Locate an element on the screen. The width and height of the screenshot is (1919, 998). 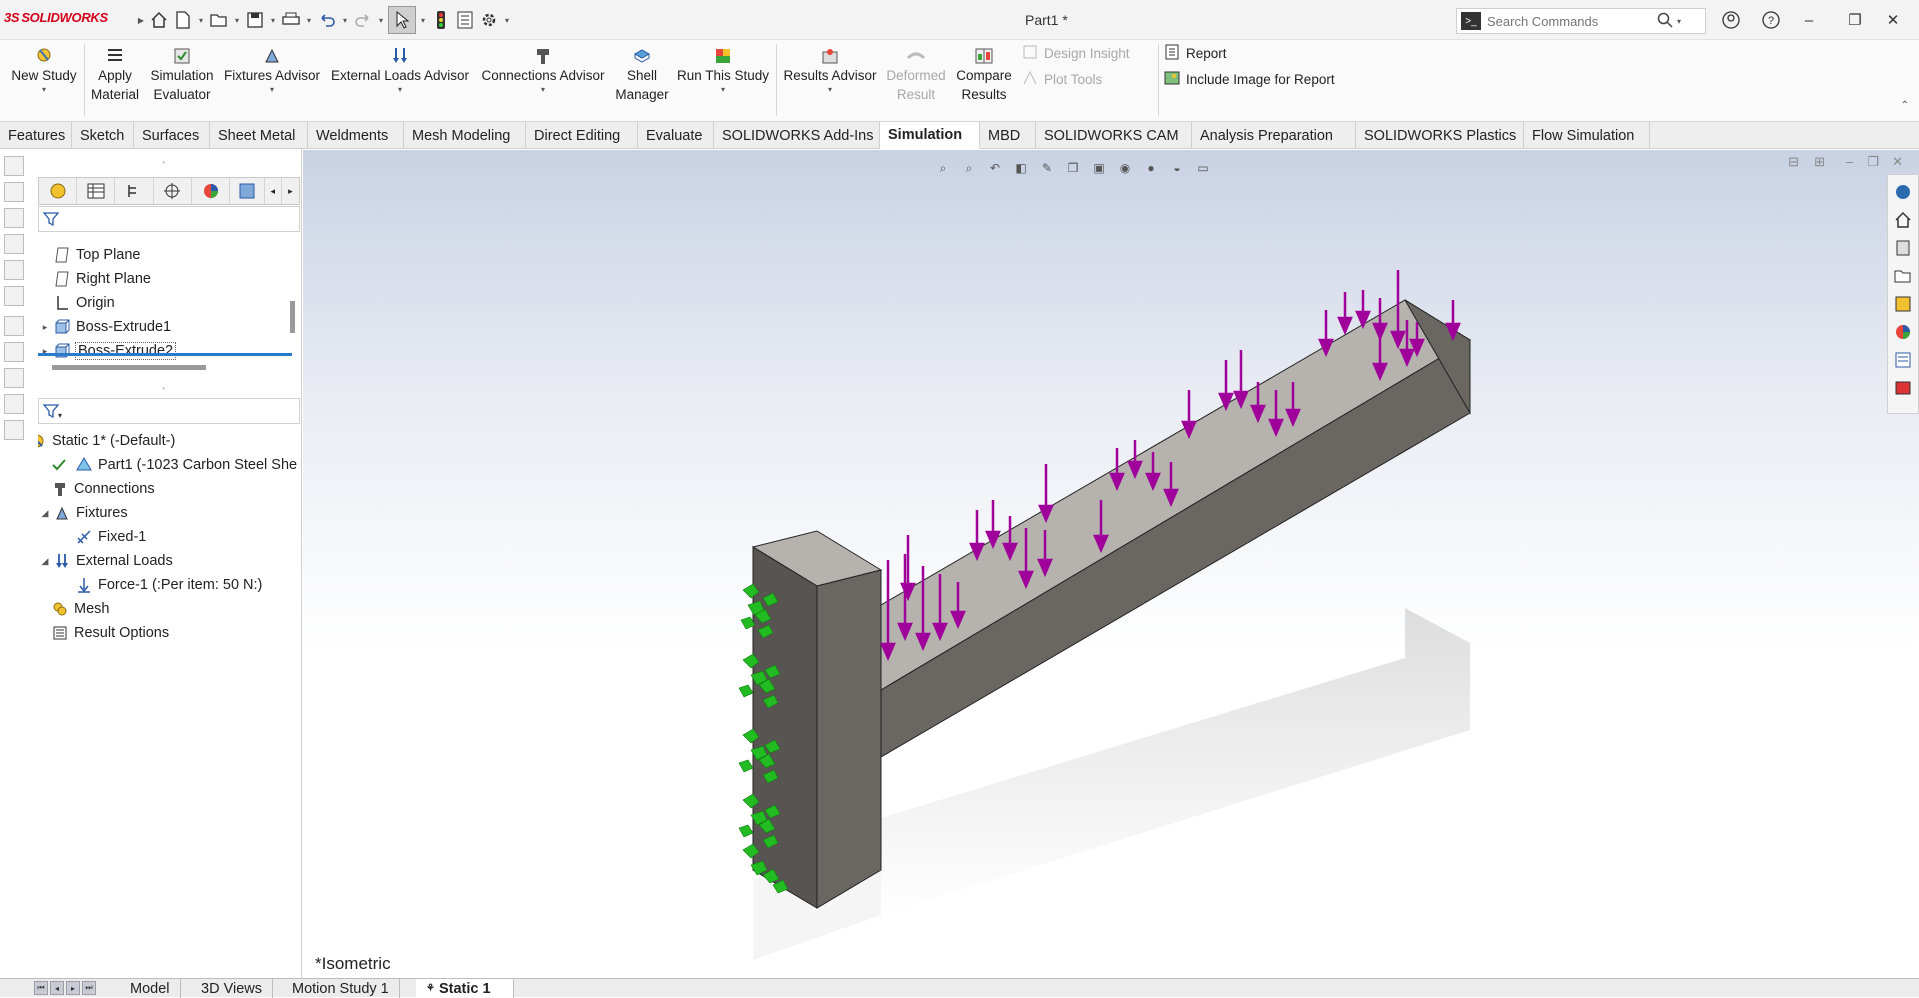
include-image-for-report-button: Include Image for Report is located at coordinates (1249, 79).